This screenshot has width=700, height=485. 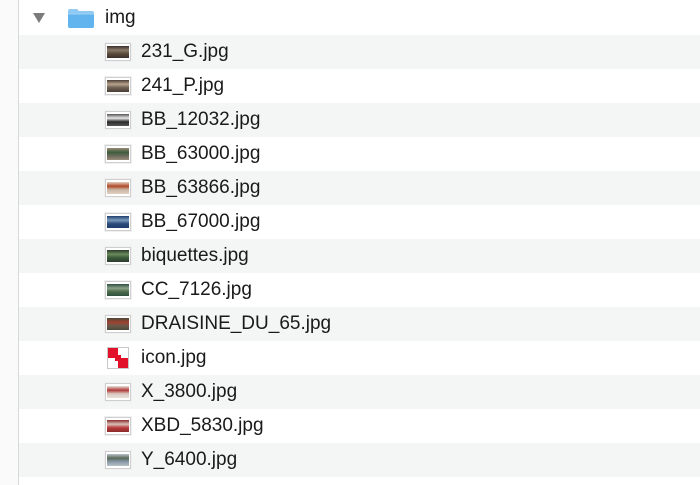 What do you see at coordinates (201, 221) in the screenshot?
I see `file-name: BB_67000.jpg` at bounding box center [201, 221].